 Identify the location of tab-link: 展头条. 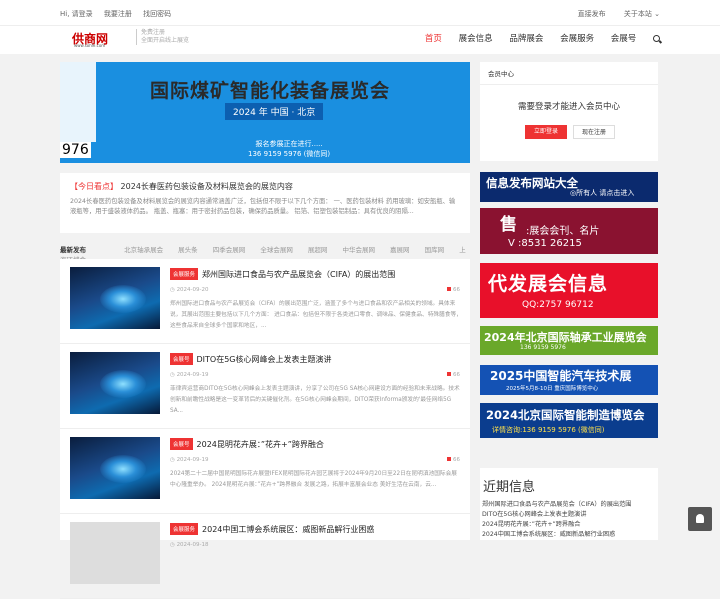
(188, 250).